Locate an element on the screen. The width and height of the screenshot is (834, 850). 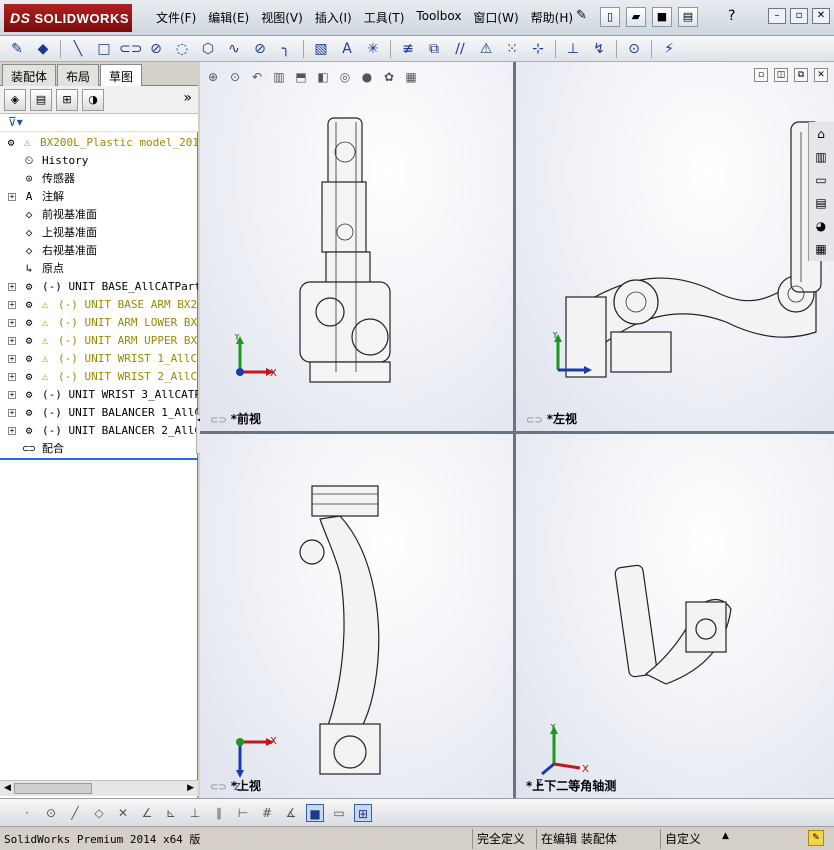
point-icon: ✳ is located at coordinates (373, 49).